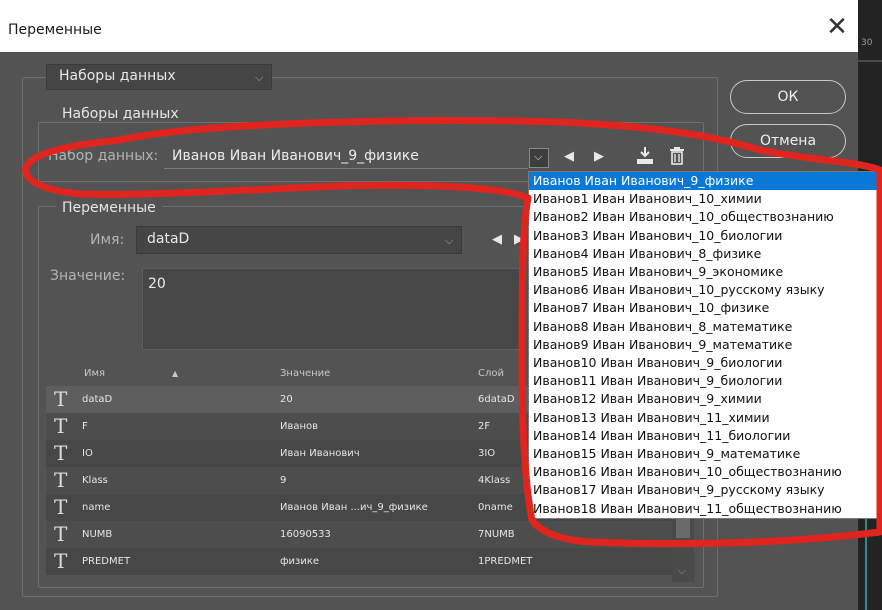  Describe the element at coordinates (705, 290) in the screenshot. I see `list-item: Иванов6 Иван Иванович_10_русскому языку` at that location.